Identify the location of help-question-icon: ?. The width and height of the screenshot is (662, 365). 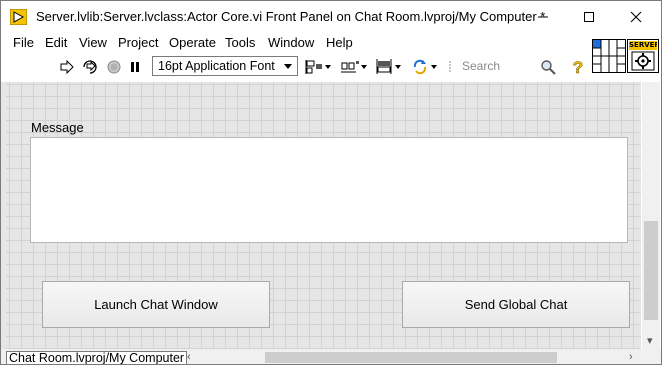
(578, 67).